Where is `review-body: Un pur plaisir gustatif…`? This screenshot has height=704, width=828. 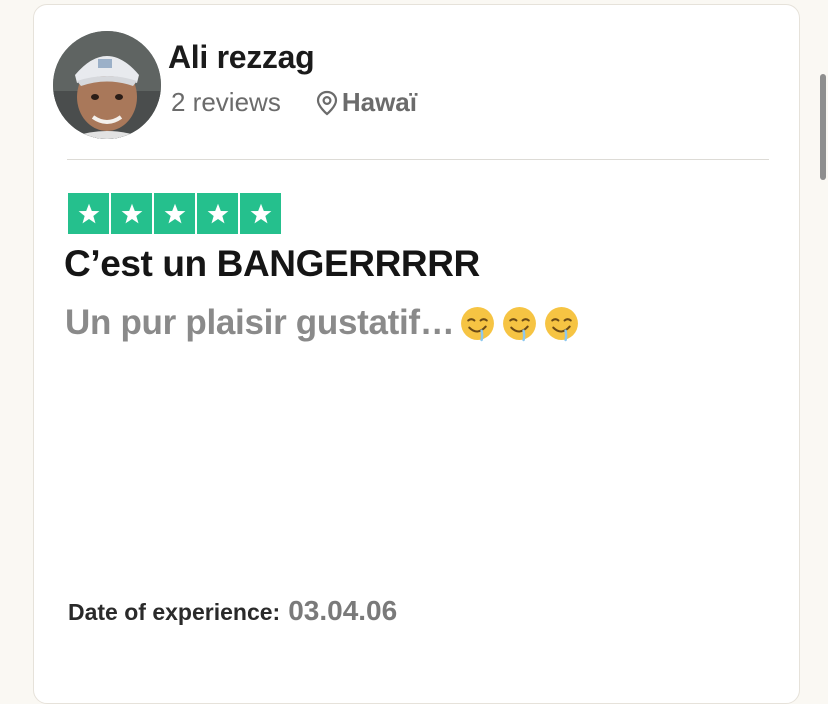
review-body: Un pur plaisir gustatif… is located at coordinates (322, 323).